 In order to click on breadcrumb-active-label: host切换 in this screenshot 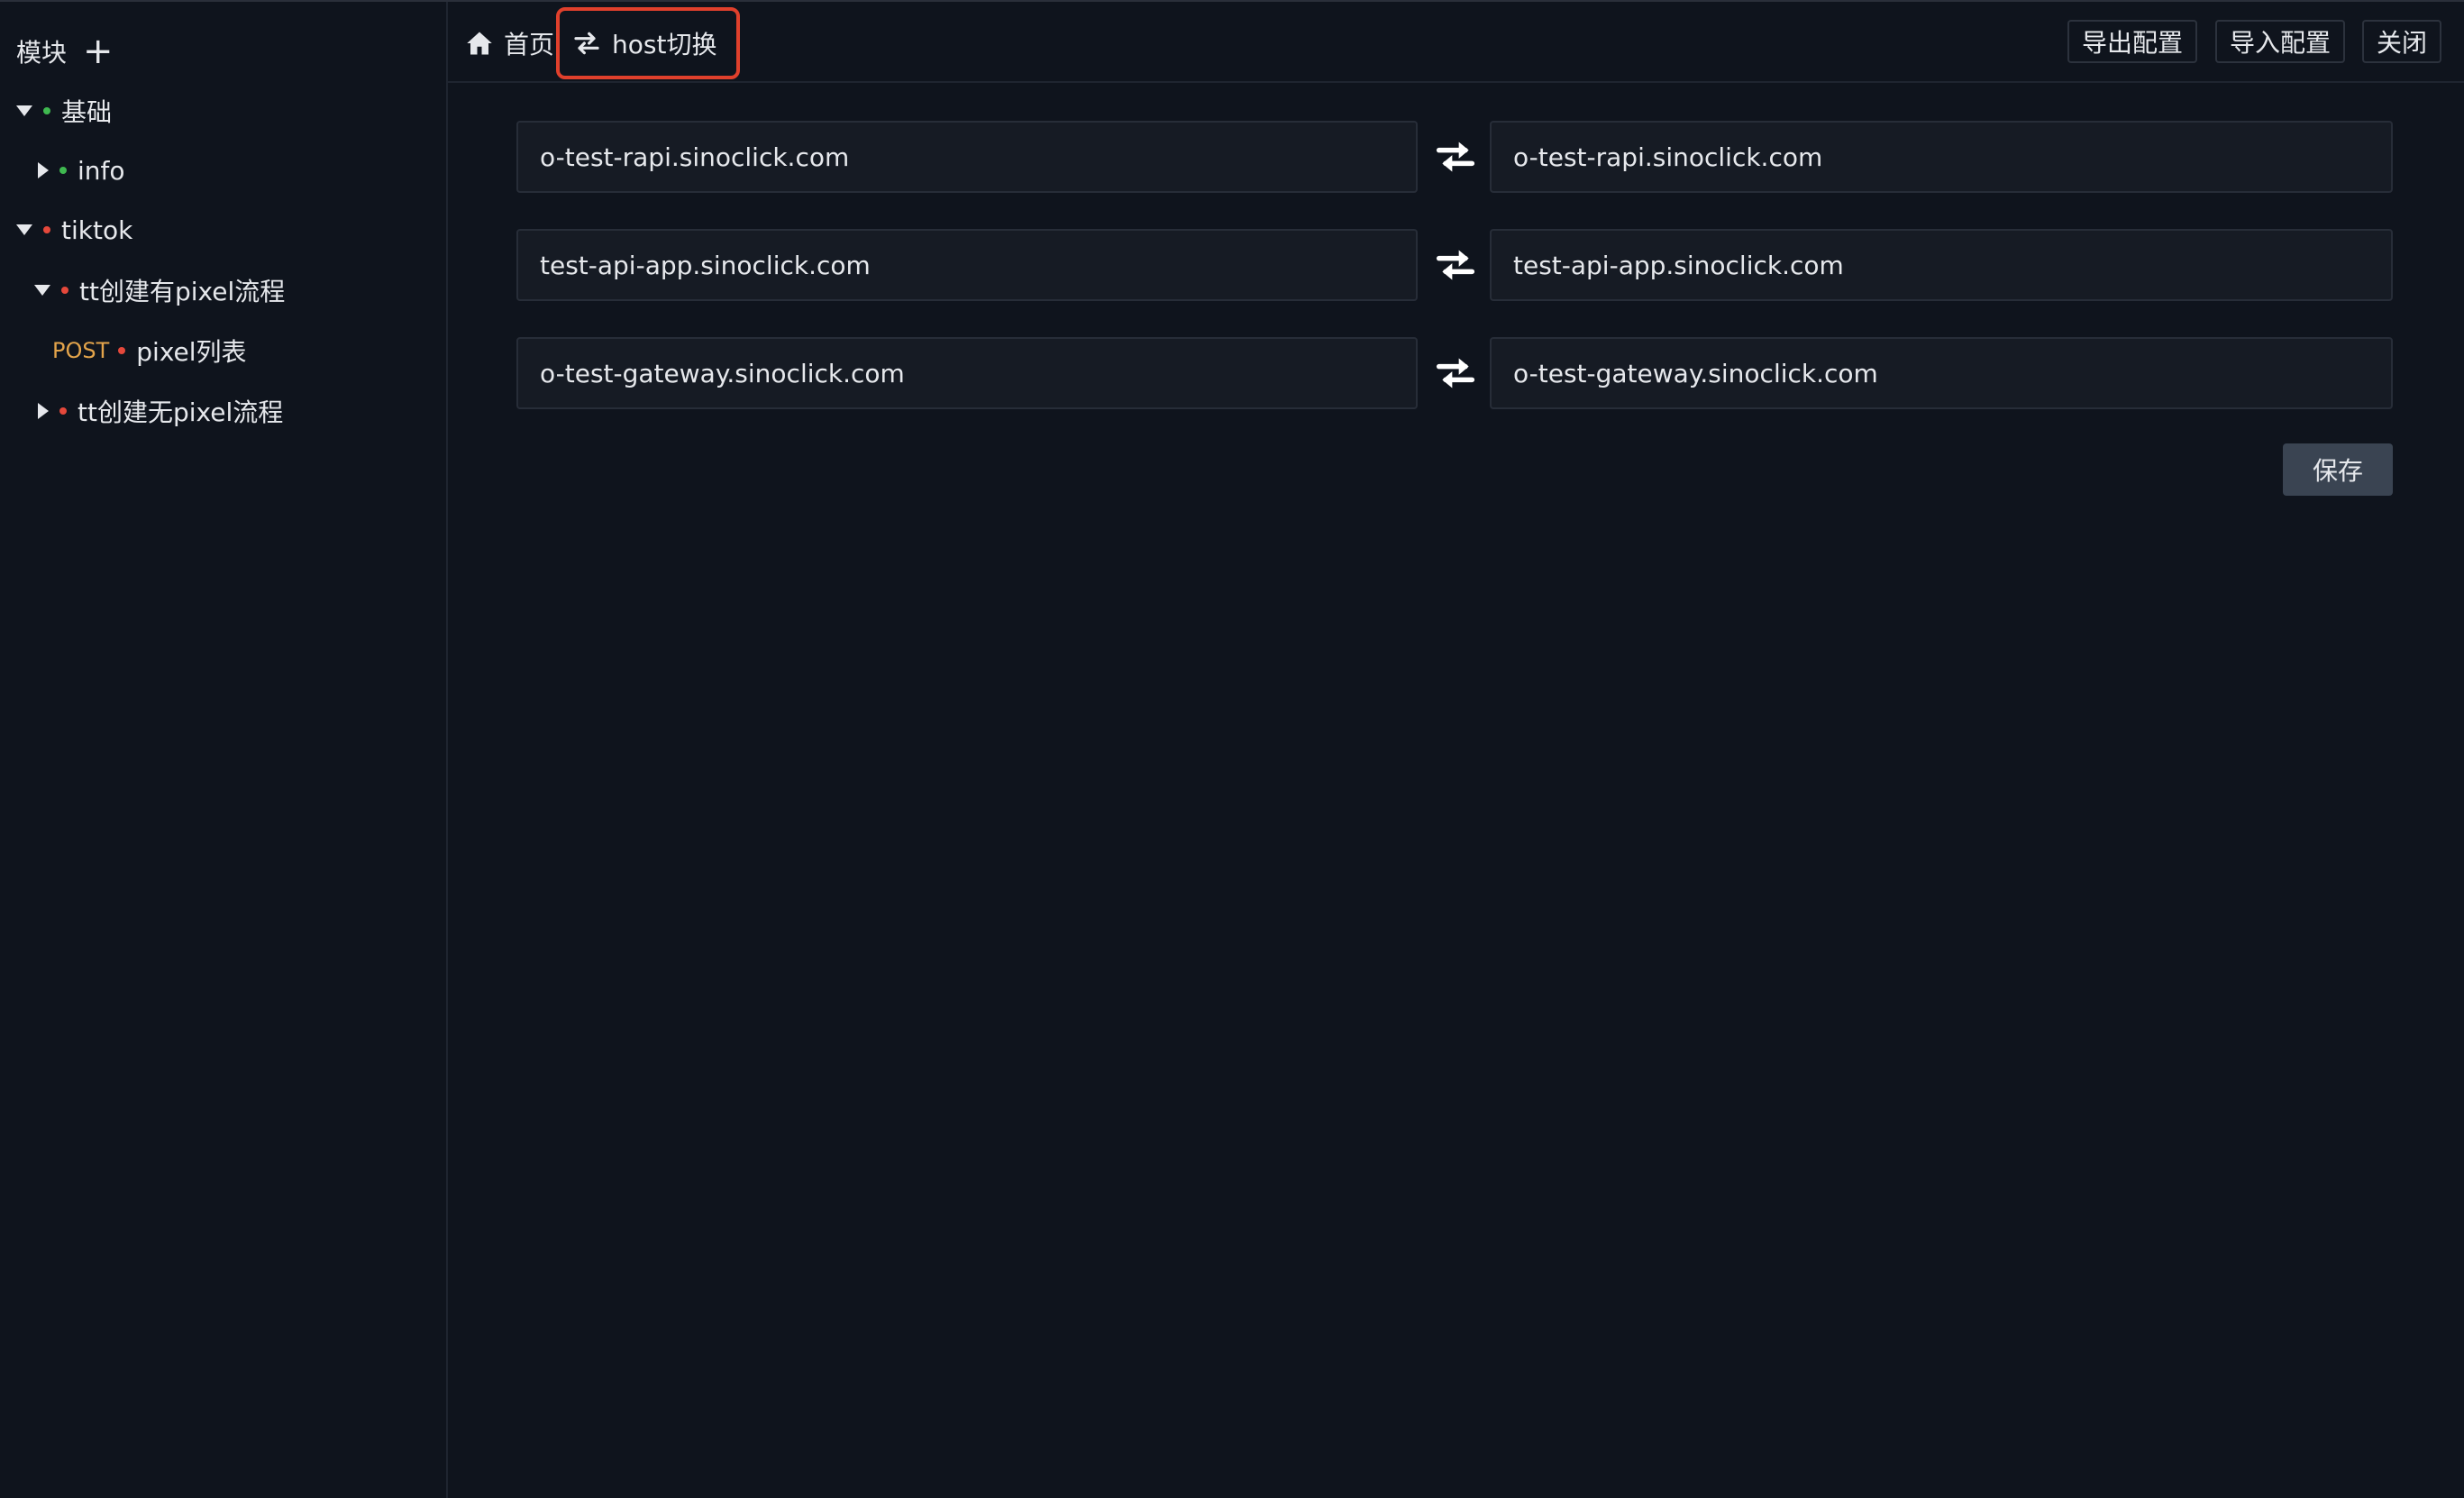, I will do `click(664, 44)`.